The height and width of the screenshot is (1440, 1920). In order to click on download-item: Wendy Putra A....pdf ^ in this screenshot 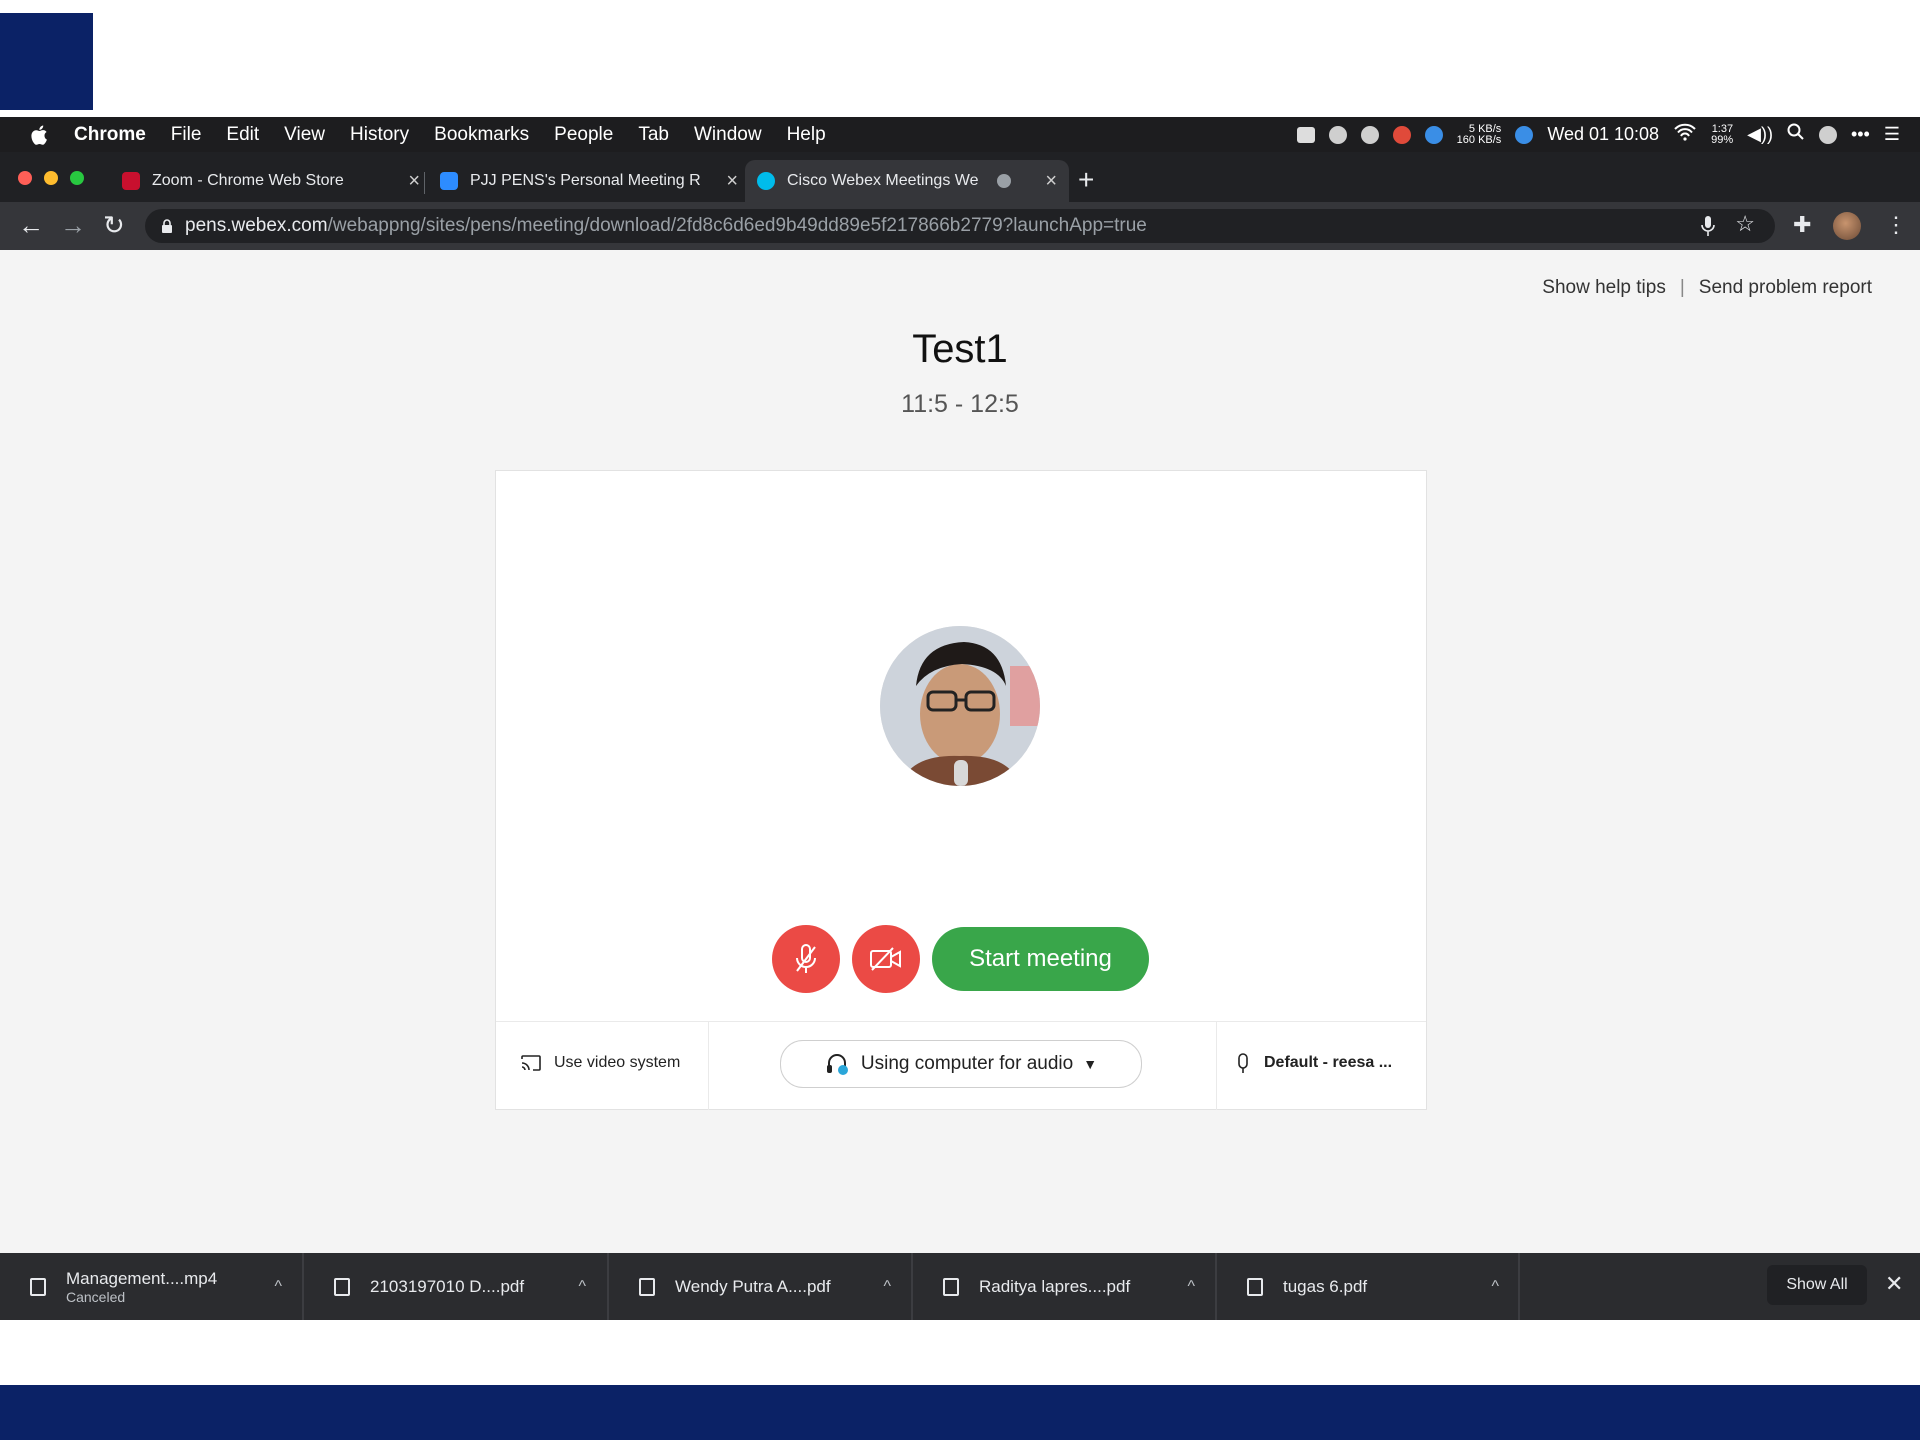, I will do `click(759, 1286)`.